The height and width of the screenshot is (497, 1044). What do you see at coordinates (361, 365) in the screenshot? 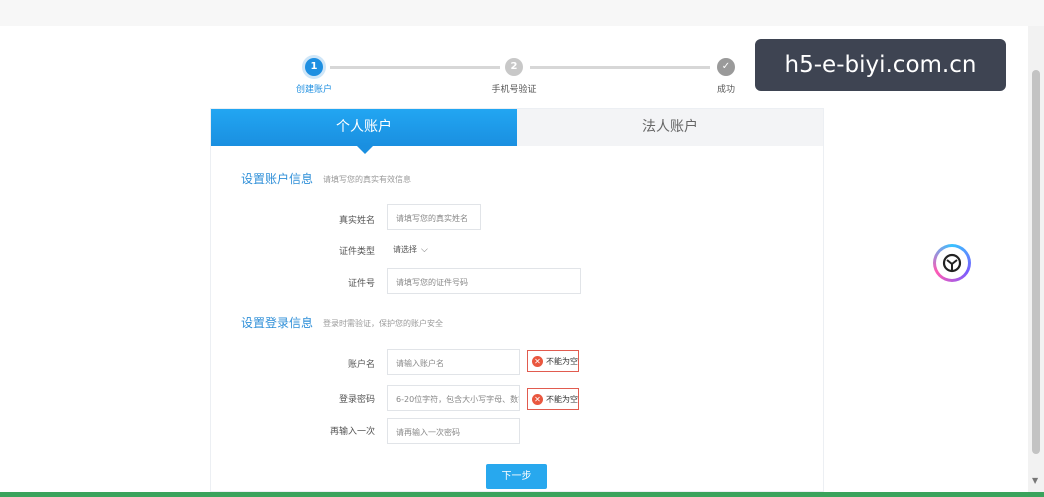
I see `account-name-label: 账户名` at bounding box center [361, 365].